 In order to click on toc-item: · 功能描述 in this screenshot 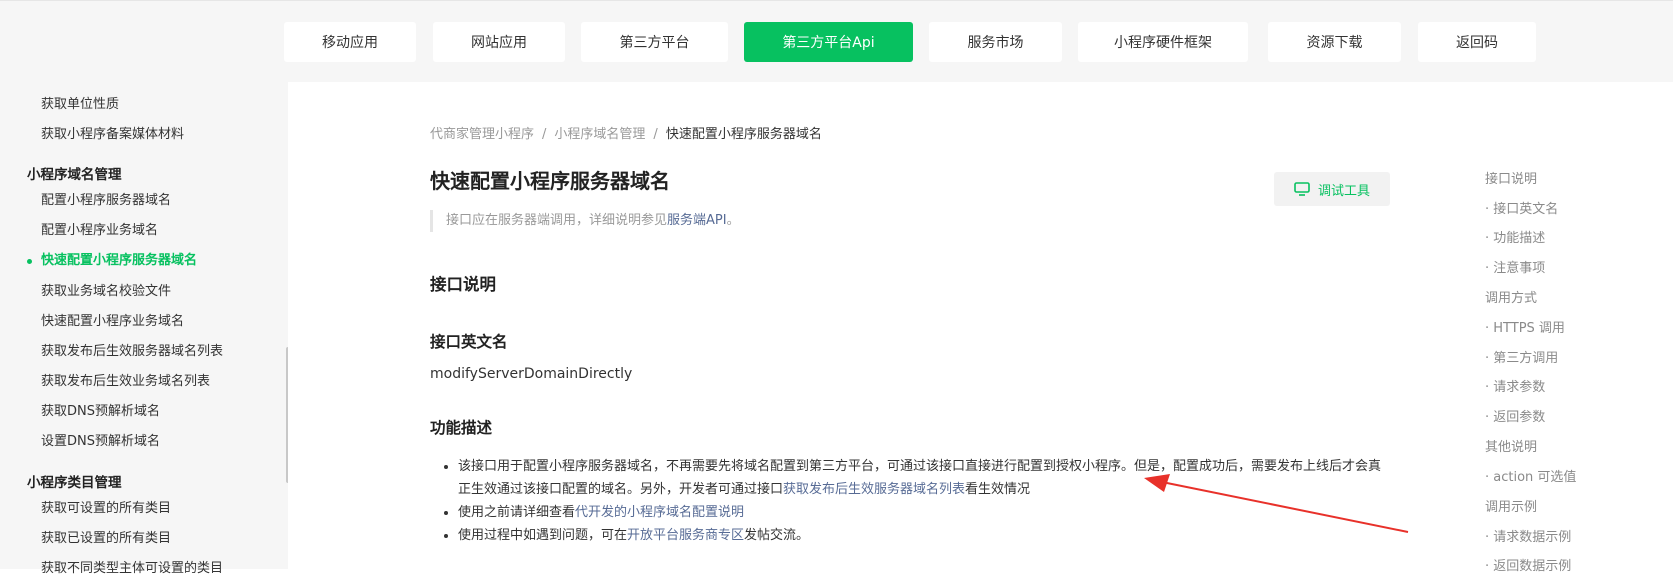, I will do `click(1515, 236)`.